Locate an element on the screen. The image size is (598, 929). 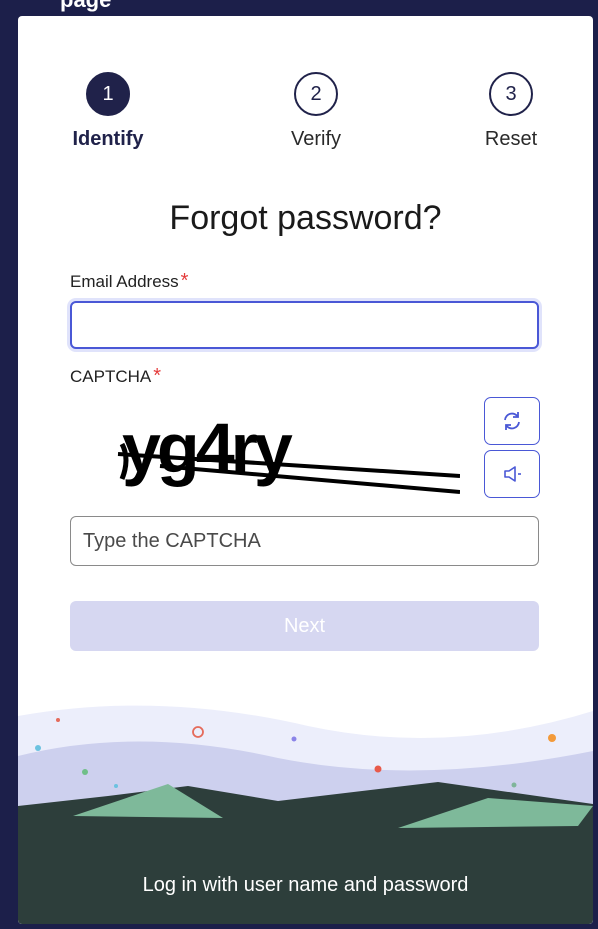
top-band: page is located at coordinates (299, 8).